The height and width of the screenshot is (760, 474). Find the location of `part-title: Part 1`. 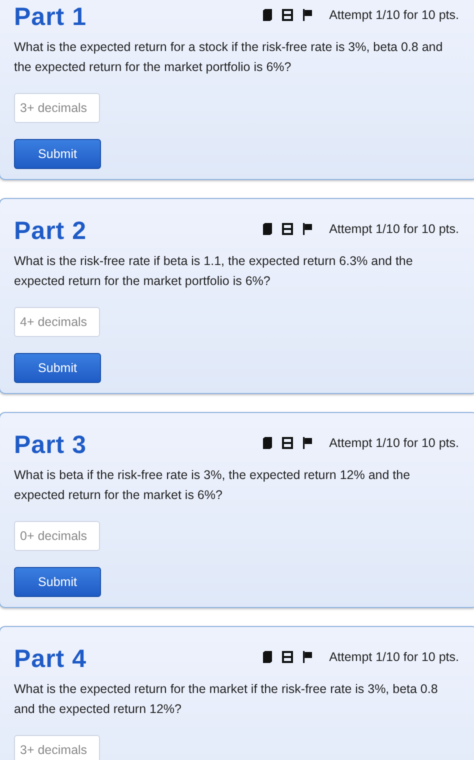

part-title: Part 1 is located at coordinates (50, 17).